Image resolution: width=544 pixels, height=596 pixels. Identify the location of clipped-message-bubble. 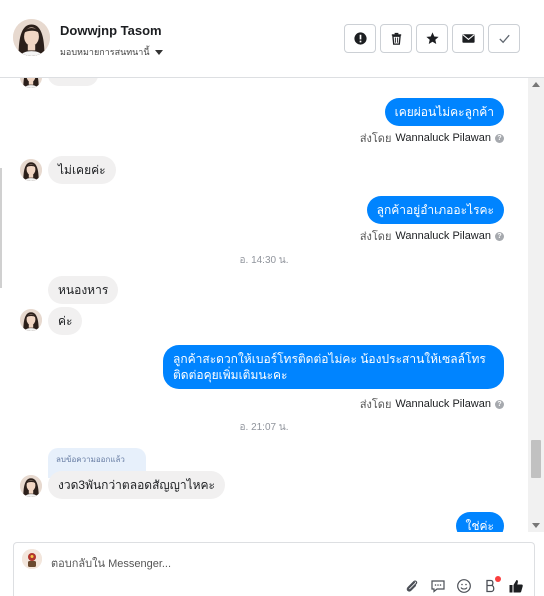
(73, 82).